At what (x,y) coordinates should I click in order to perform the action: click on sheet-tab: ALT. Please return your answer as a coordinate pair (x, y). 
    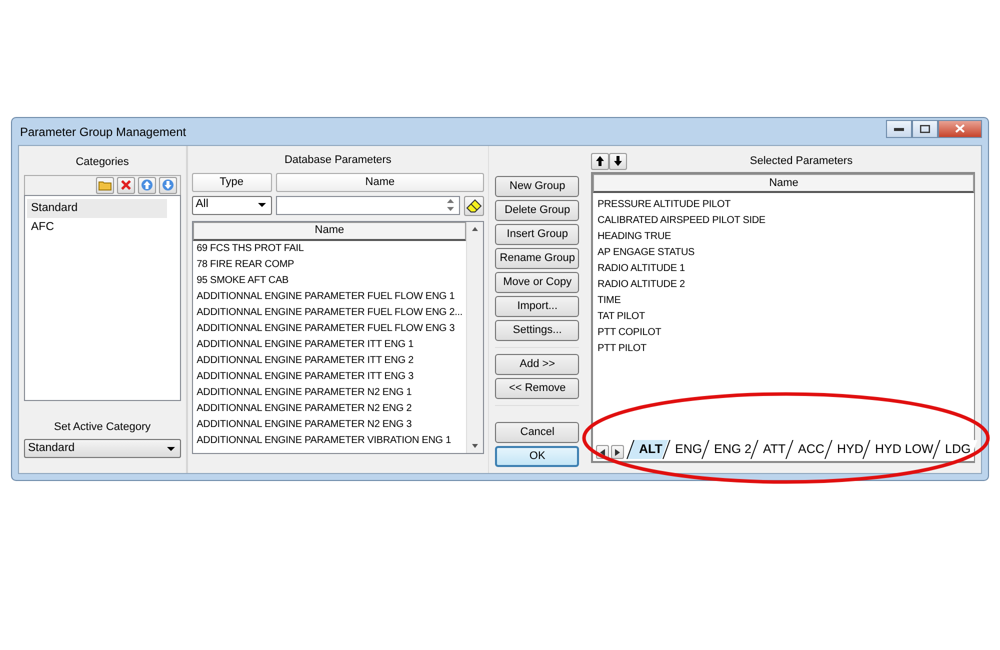
    Looking at the image, I should click on (648, 449).